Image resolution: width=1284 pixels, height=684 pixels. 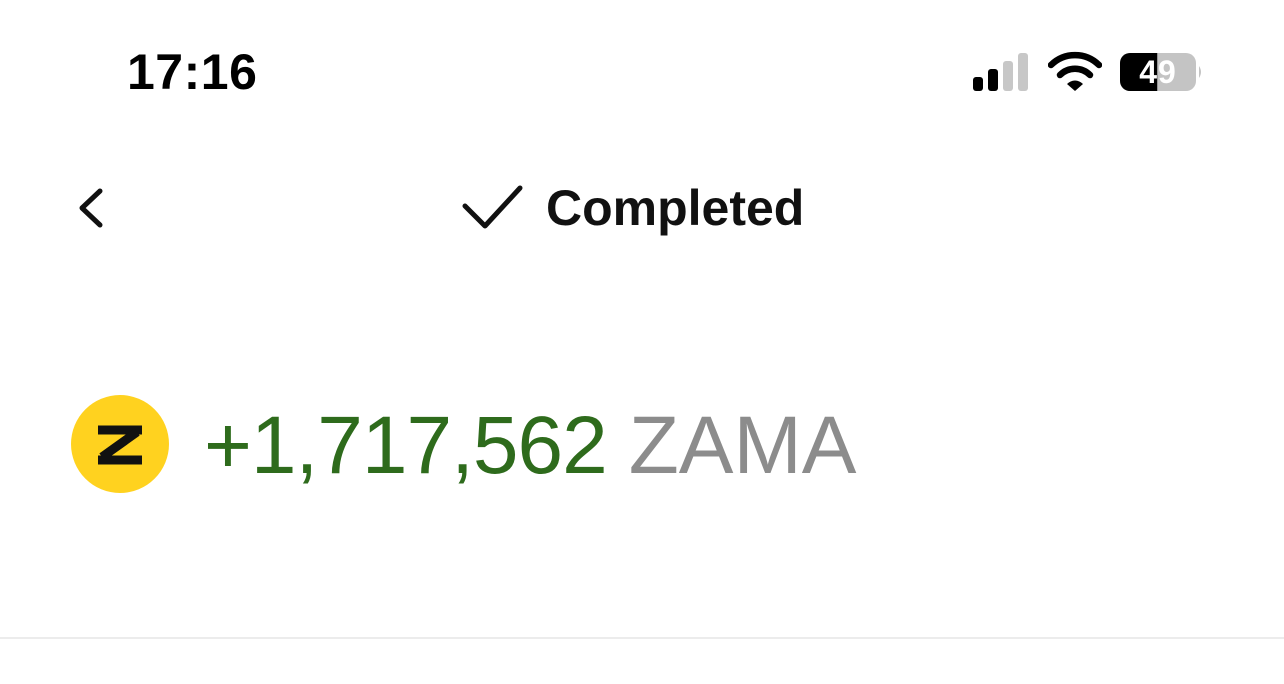 I want to click on back-button, so click(x=92, y=208).